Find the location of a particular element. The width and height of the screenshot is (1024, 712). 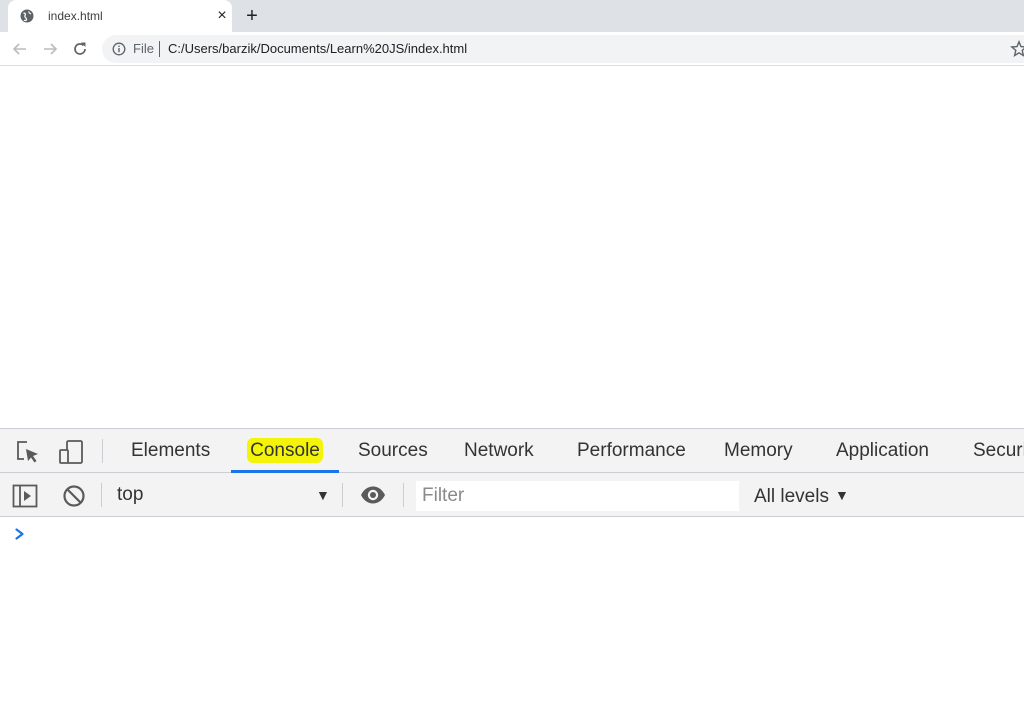

tab-security: Securi is located at coordinates (998, 451).